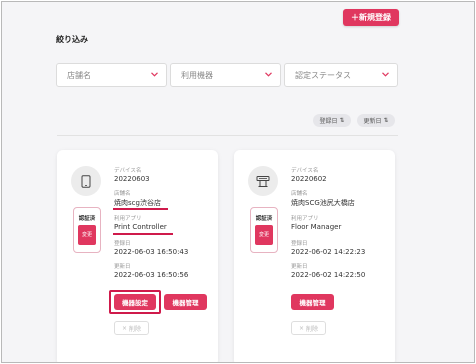  I want to click on device-select: 利用機器, so click(225, 75).